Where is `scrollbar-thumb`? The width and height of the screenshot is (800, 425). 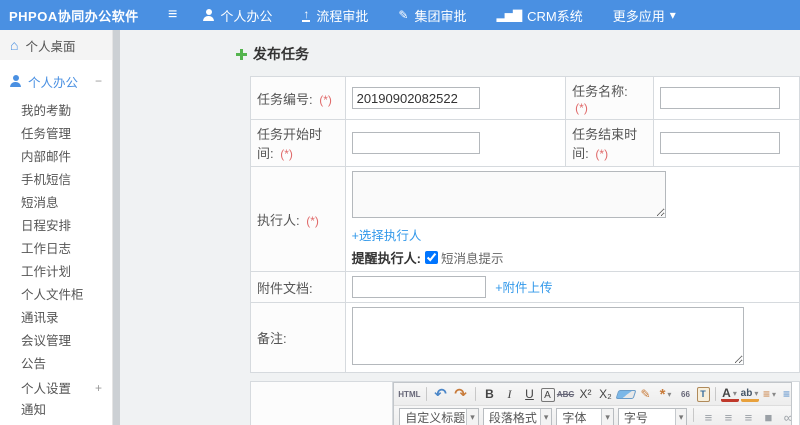 scrollbar-thumb is located at coordinates (116, 227).